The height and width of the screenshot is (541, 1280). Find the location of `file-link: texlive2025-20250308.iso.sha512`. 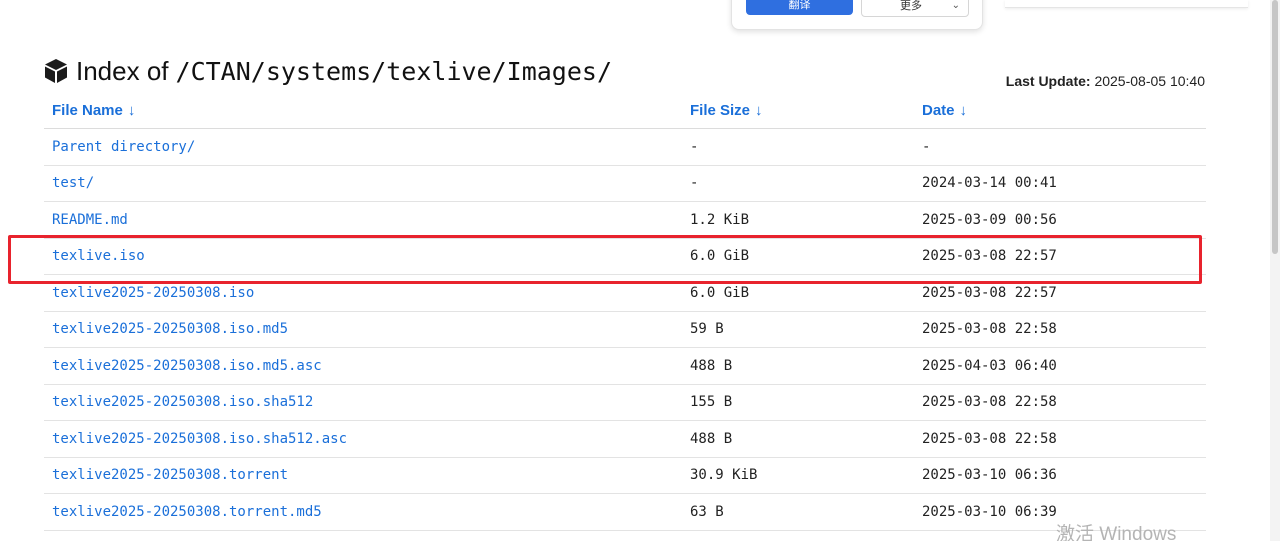

file-link: texlive2025-20250308.iso.sha512 is located at coordinates (363, 402).